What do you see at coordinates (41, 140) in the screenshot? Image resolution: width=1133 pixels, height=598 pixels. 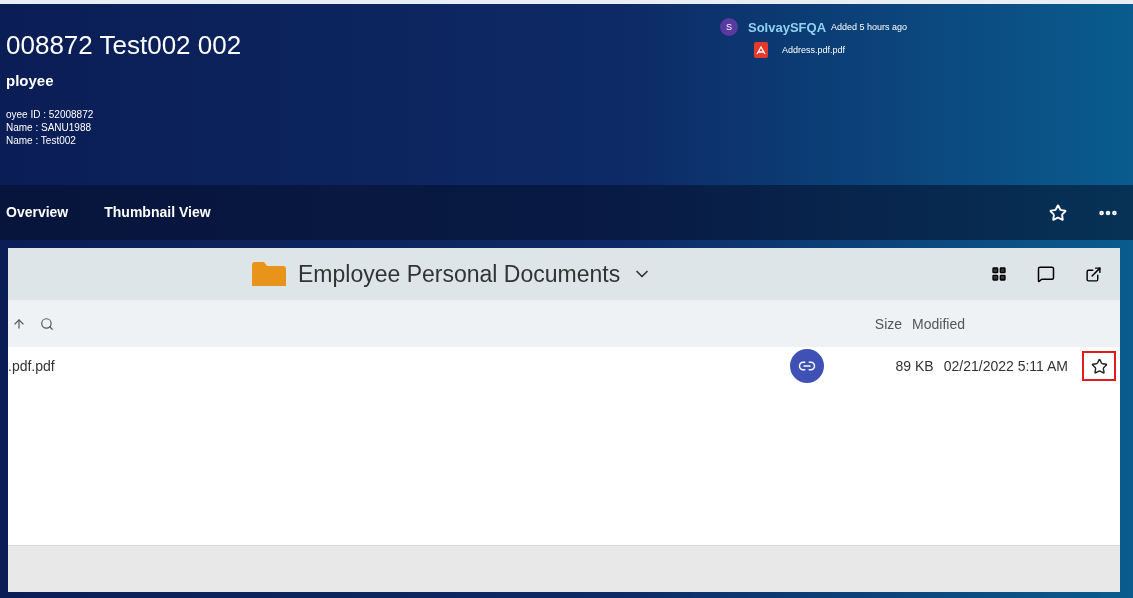 I see `detail-text: Name : Test002` at bounding box center [41, 140].